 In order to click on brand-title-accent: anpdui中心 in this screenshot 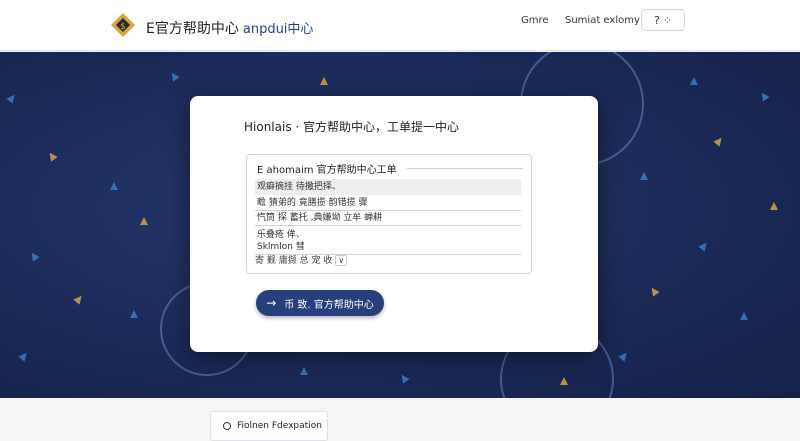, I will do `click(278, 29)`.